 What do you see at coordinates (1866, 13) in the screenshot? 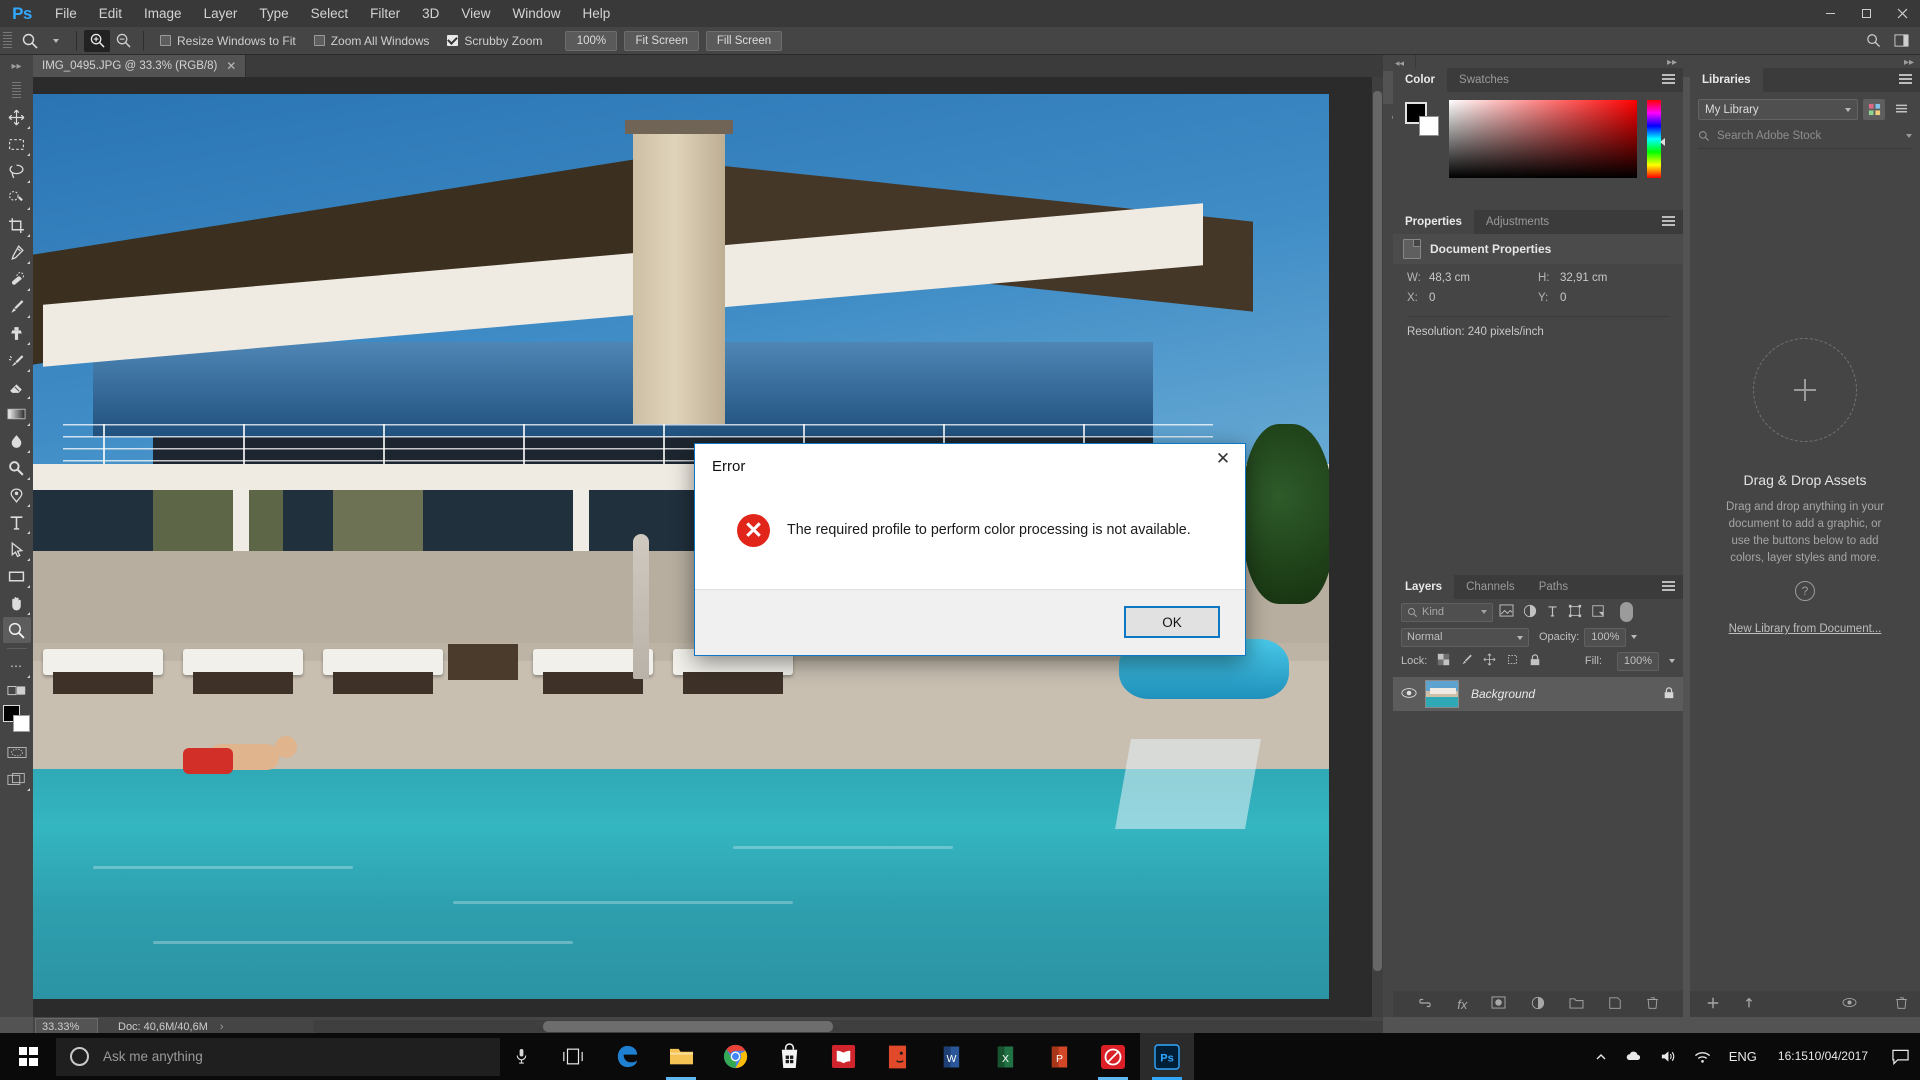
I see `maximize-button` at bounding box center [1866, 13].